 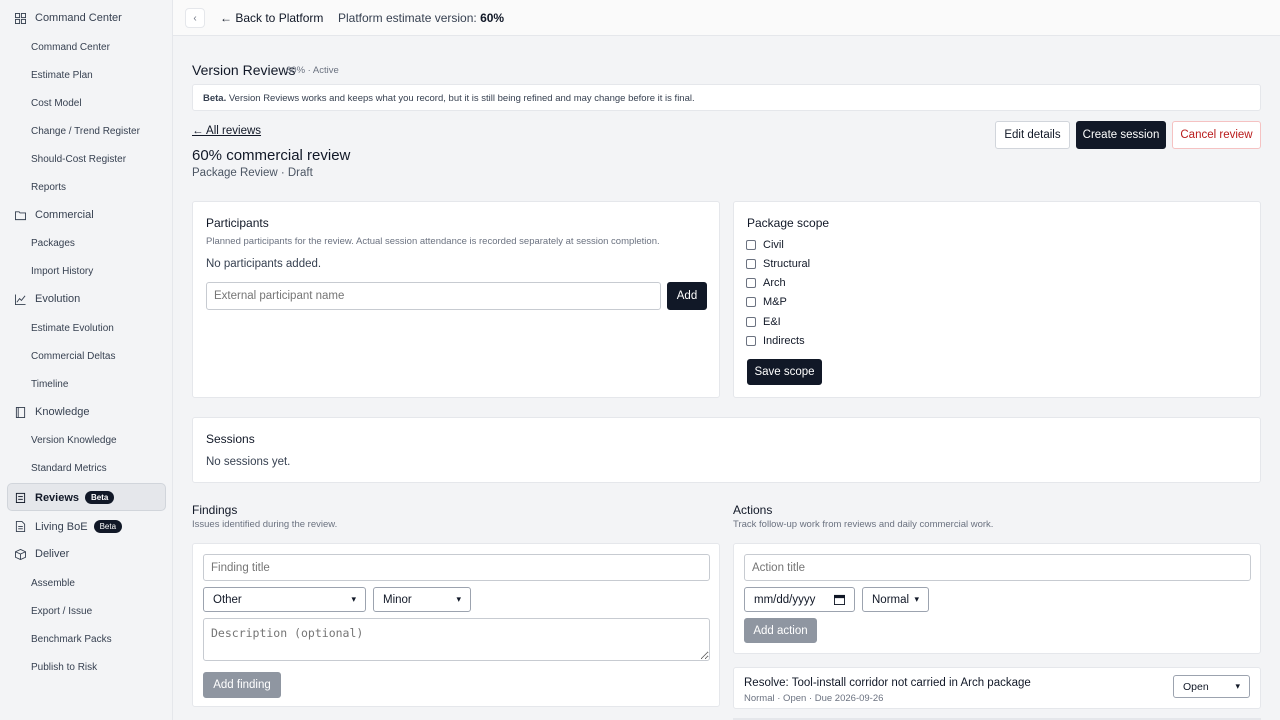 I want to click on sidebar-item-version-knowledge: Version Knowledge, so click(x=74, y=440).